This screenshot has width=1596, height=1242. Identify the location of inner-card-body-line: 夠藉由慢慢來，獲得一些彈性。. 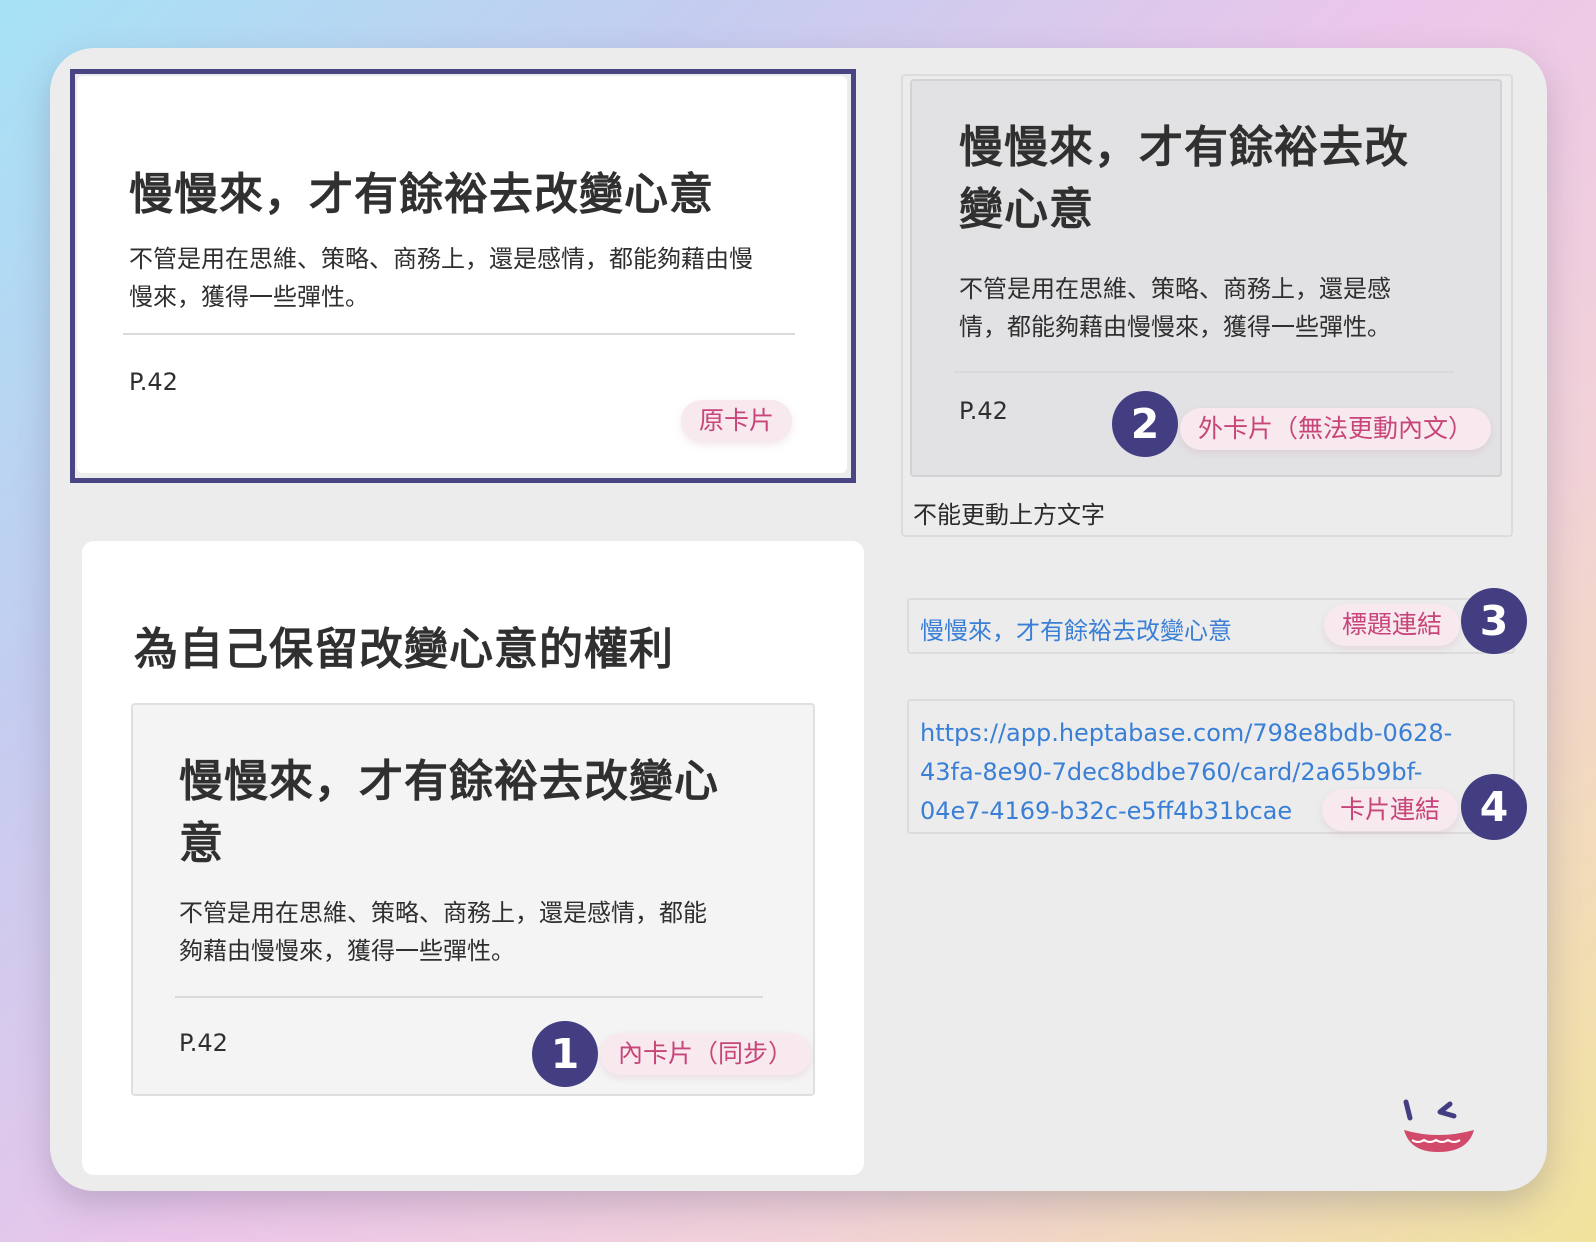
(347, 951).